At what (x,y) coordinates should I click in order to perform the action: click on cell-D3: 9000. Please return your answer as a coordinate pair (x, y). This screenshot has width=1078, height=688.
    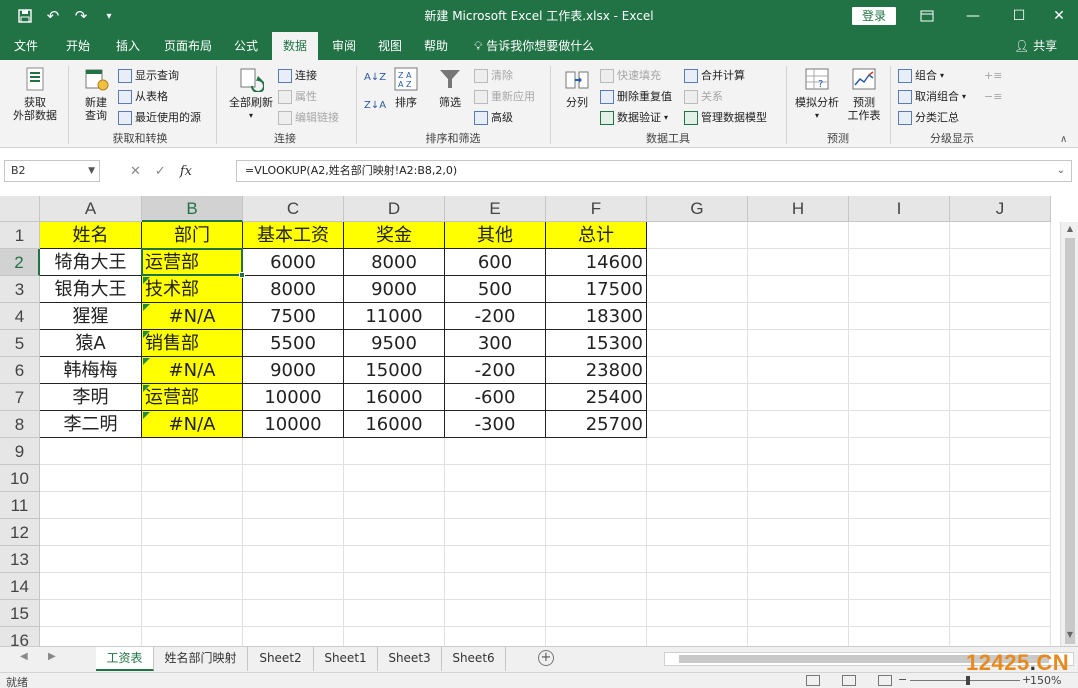
    Looking at the image, I should click on (394, 289).